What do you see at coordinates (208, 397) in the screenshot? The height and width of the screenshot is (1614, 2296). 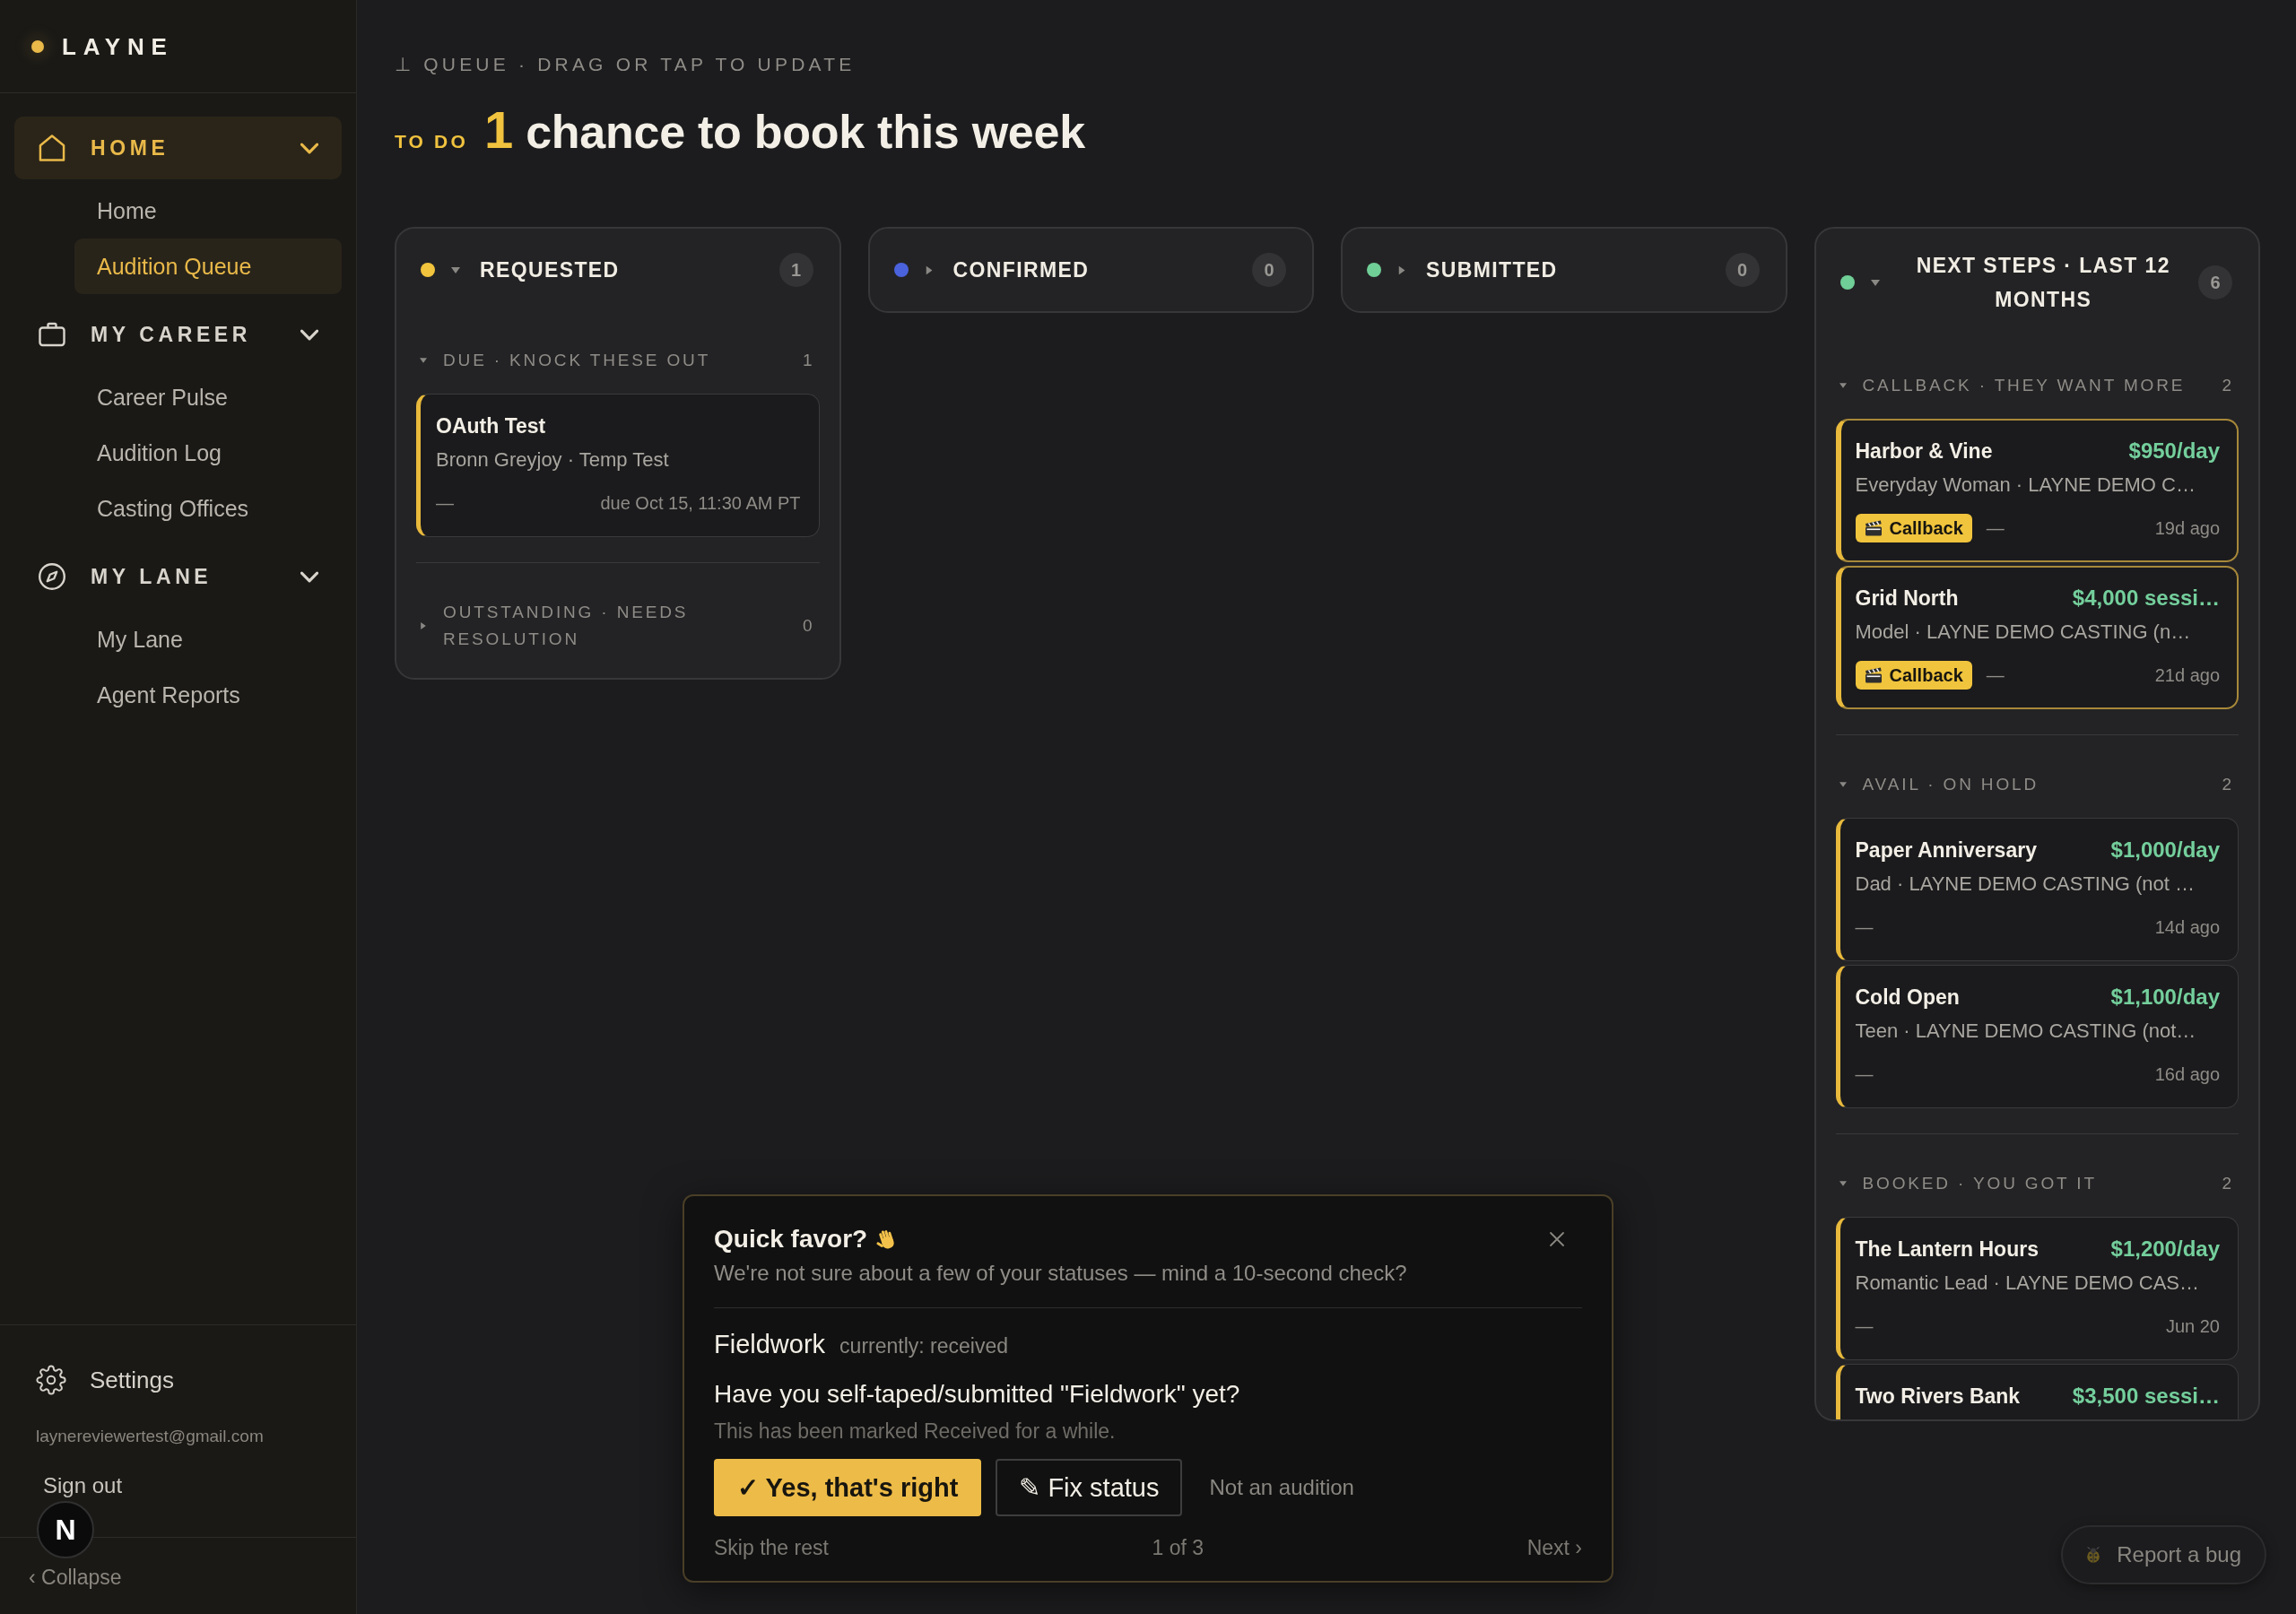 I see `nav-item: Career Pulse` at bounding box center [208, 397].